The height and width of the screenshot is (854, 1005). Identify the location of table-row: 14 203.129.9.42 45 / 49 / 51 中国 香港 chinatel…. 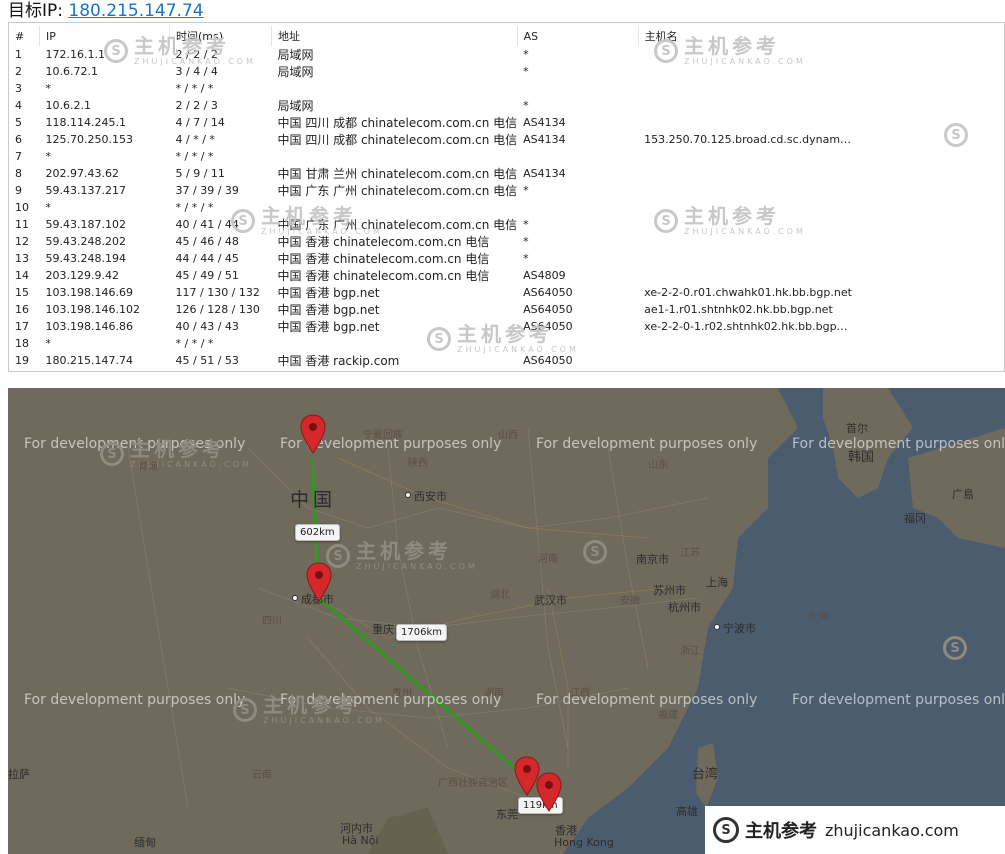
(430, 275).